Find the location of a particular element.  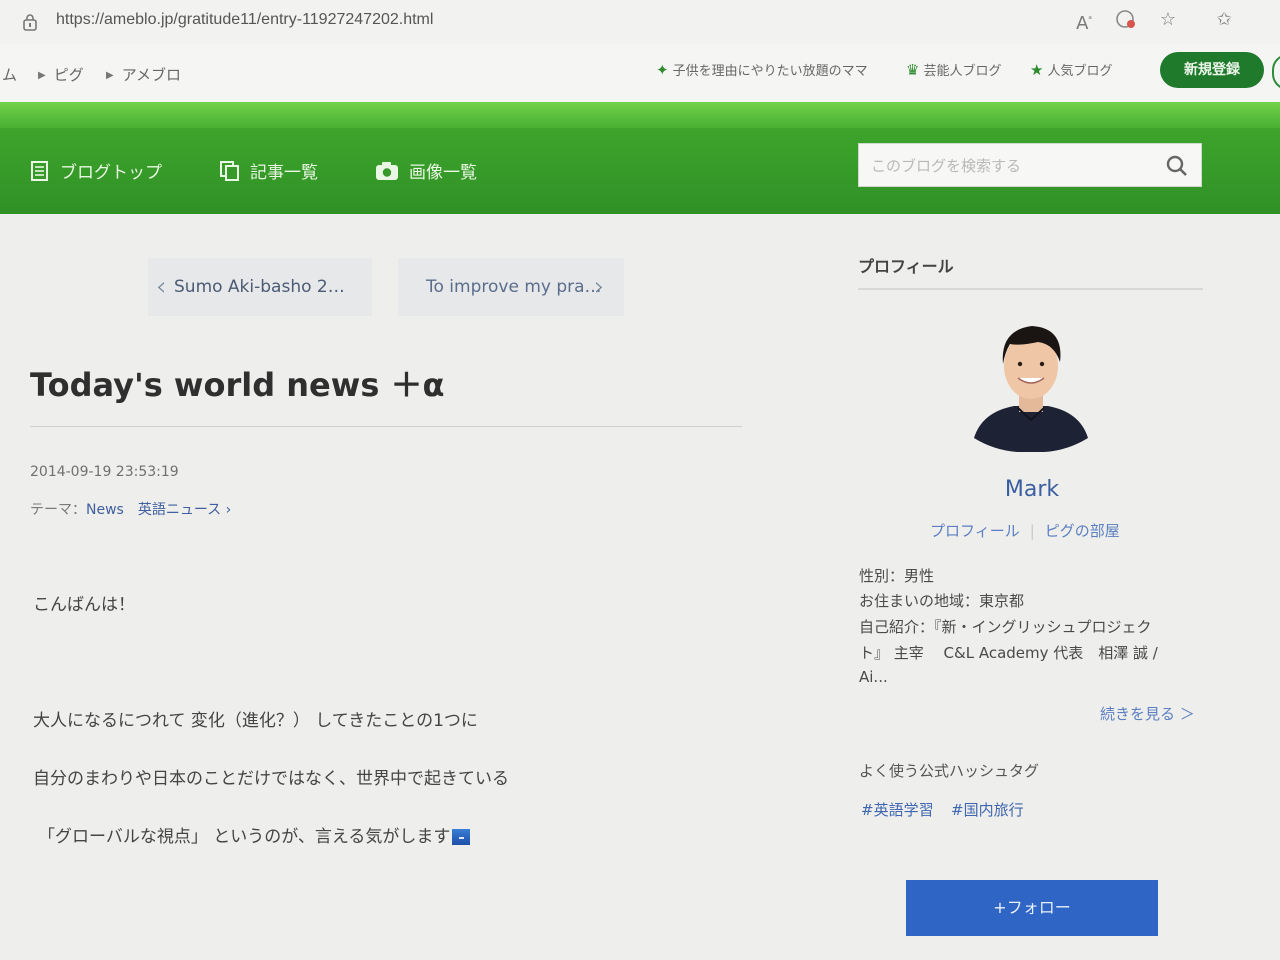

breadcrumb-ameblo: ▶ アメブロ is located at coordinates (143, 74).